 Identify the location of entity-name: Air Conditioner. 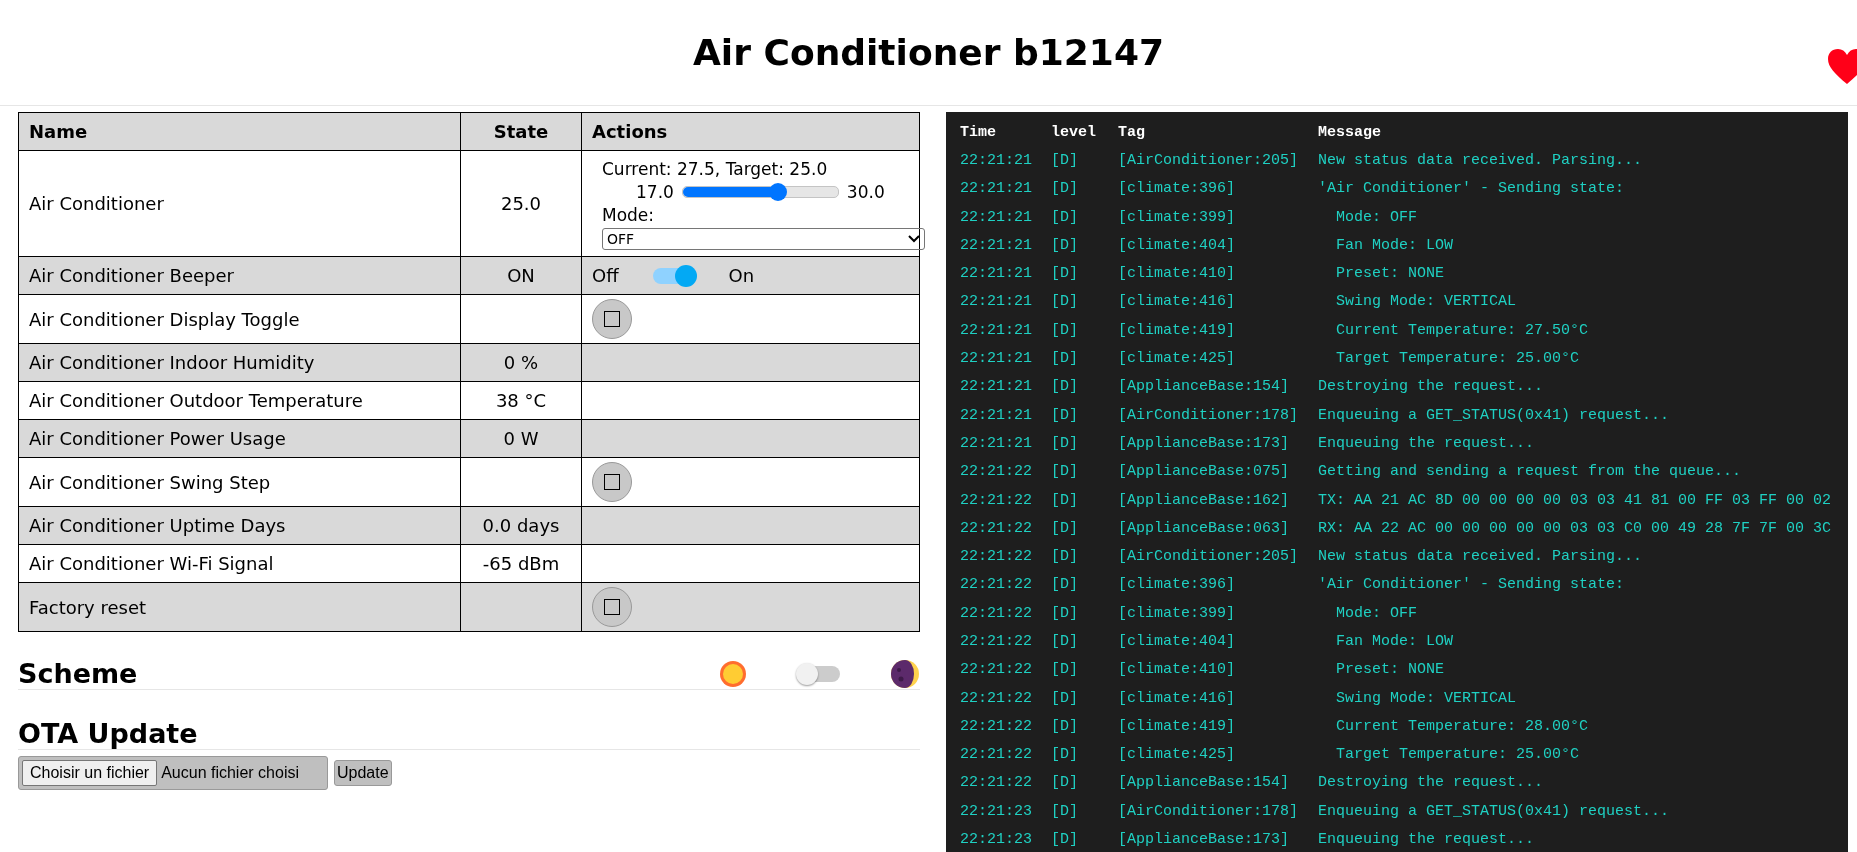
(239, 203).